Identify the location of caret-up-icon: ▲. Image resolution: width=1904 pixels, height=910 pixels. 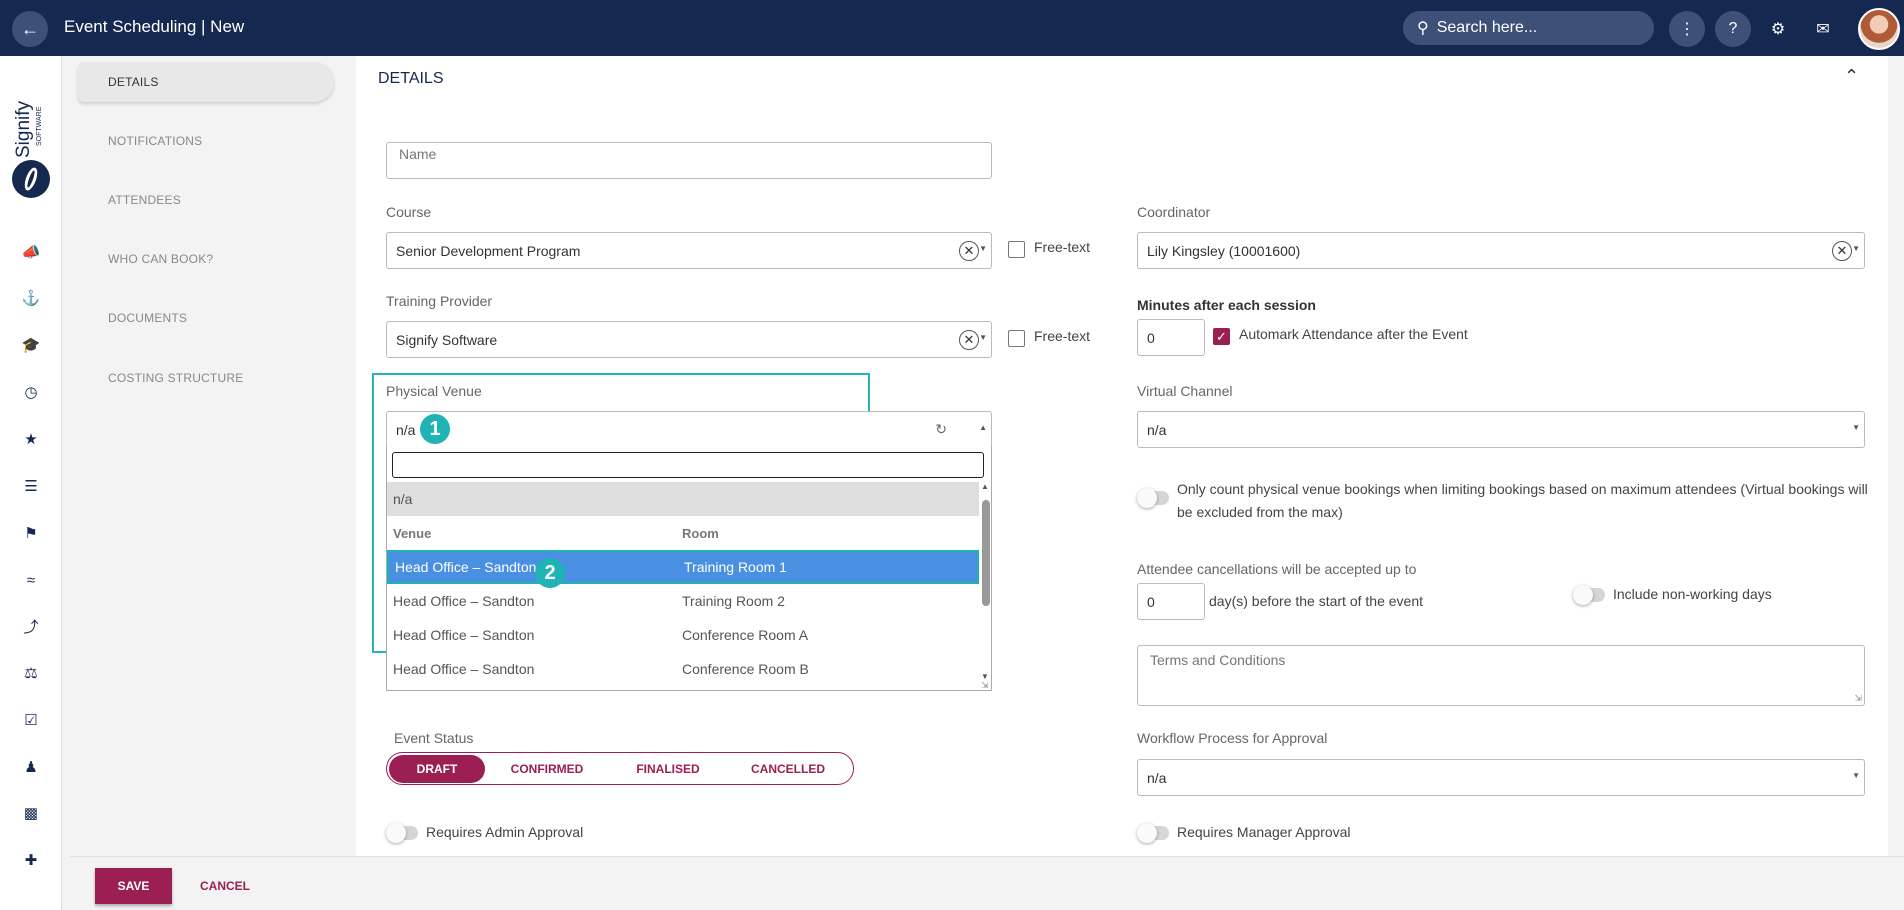
(983, 427).